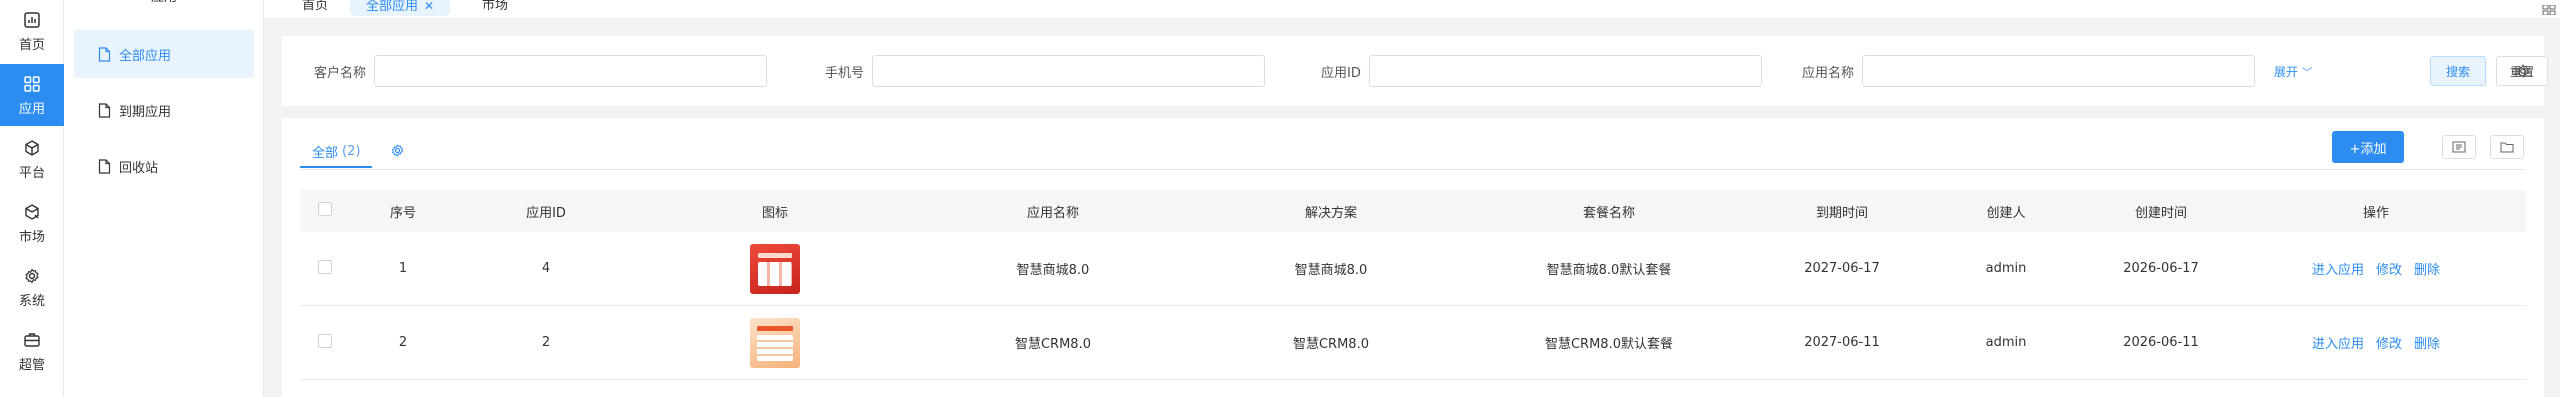 The width and height of the screenshot is (2560, 397). I want to click on cell-created: 2026-06-17, so click(2161, 268).